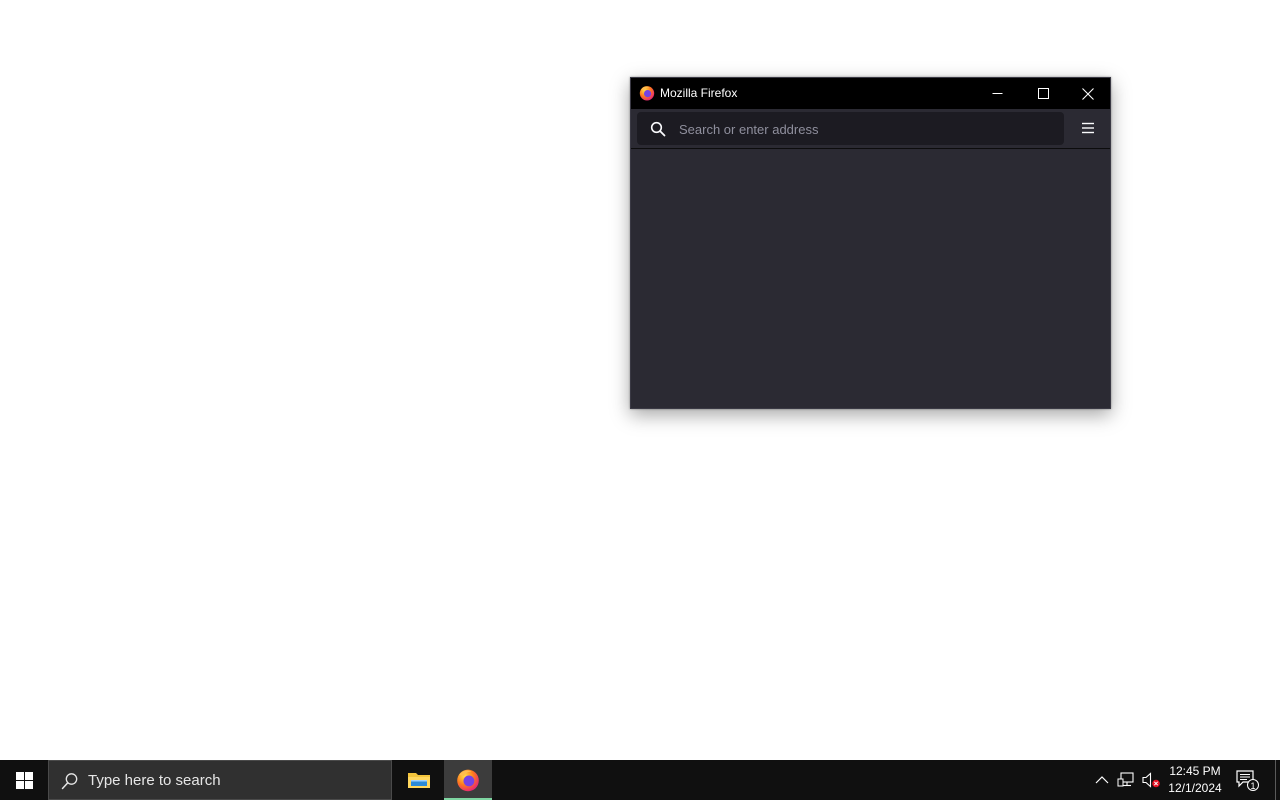 Image resolution: width=1280 pixels, height=800 pixels. Describe the element at coordinates (870, 93) in the screenshot. I see `title-bar: Mozilla Firefox` at that location.